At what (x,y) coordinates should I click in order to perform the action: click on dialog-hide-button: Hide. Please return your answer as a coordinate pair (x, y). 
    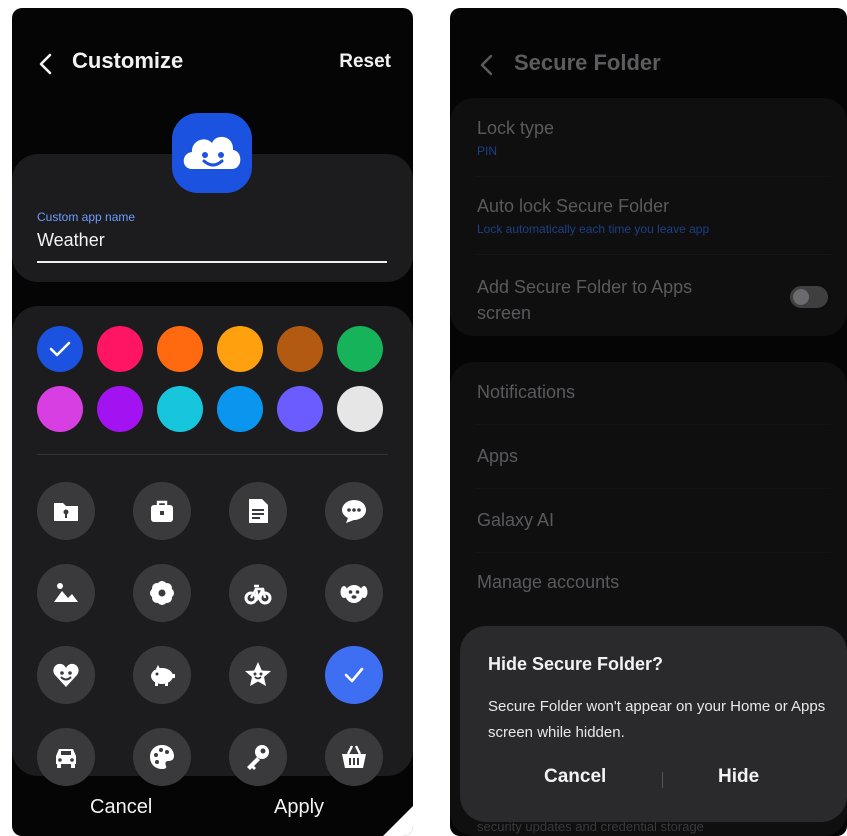
    Looking at the image, I should click on (738, 777).